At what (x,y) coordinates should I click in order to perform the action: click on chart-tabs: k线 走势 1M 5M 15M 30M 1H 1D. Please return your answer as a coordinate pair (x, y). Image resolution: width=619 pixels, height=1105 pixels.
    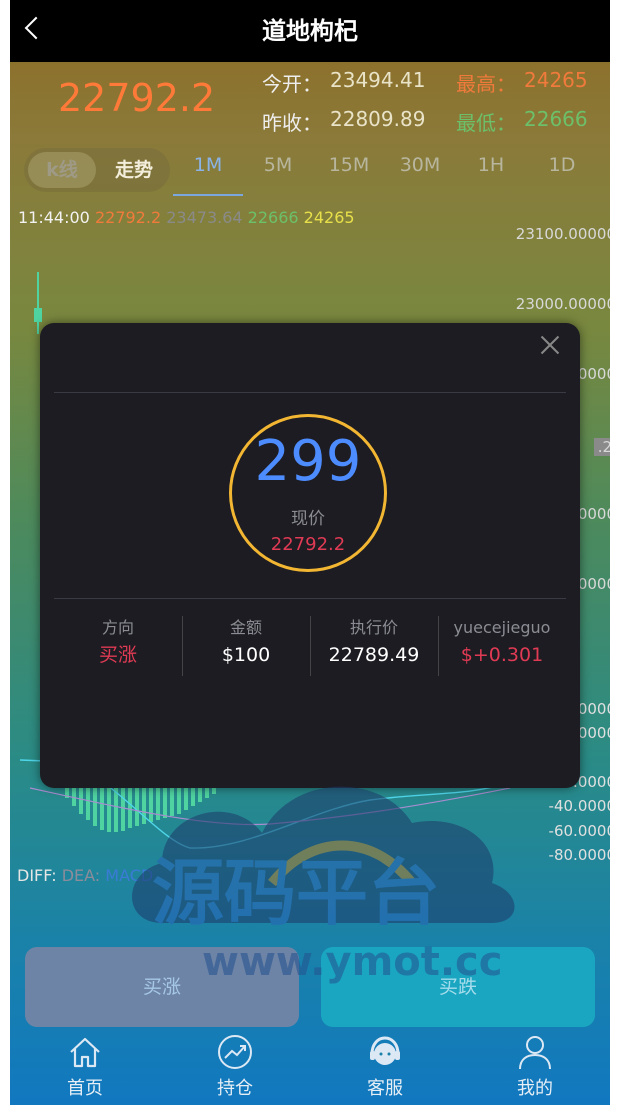
    Looking at the image, I should click on (310, 172).